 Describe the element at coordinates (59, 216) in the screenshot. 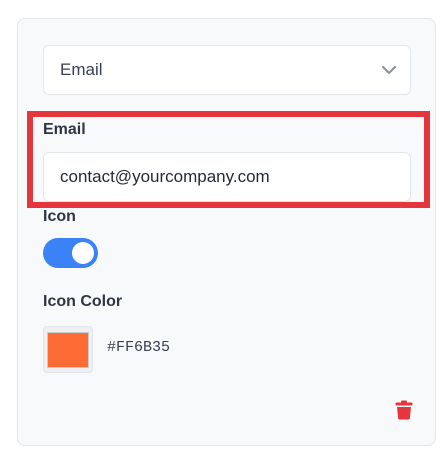

I see `icon-label: Icon` at that location.